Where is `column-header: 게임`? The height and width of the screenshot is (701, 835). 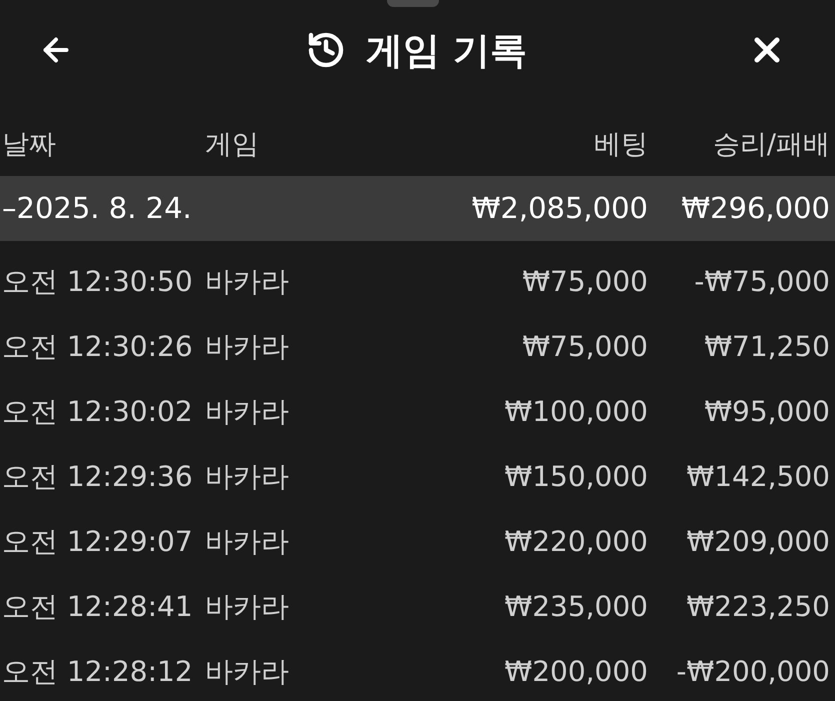
column-header: 게임 is located at coordinates (232, 145).